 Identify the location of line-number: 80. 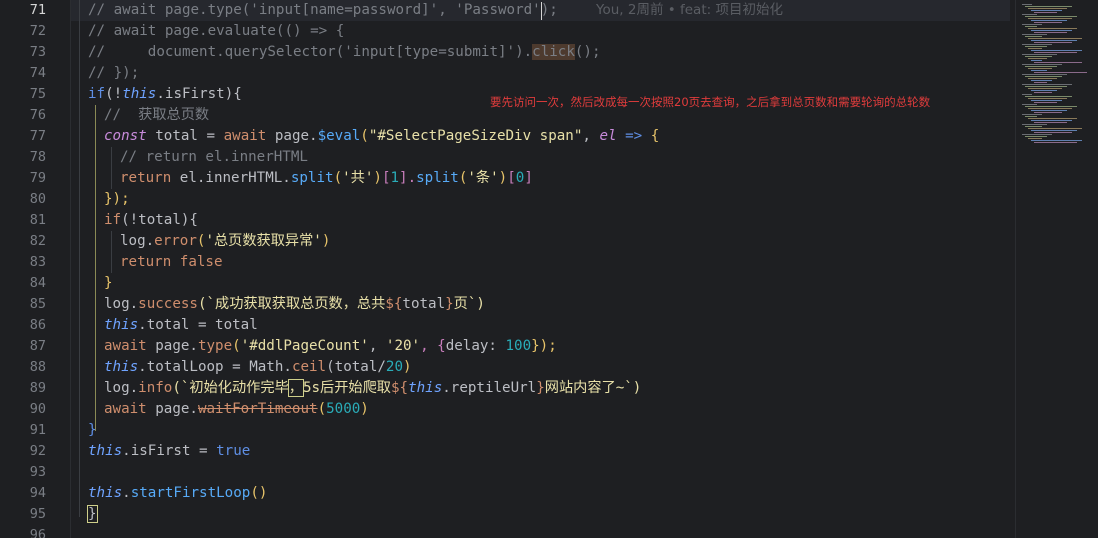
(37, 199).